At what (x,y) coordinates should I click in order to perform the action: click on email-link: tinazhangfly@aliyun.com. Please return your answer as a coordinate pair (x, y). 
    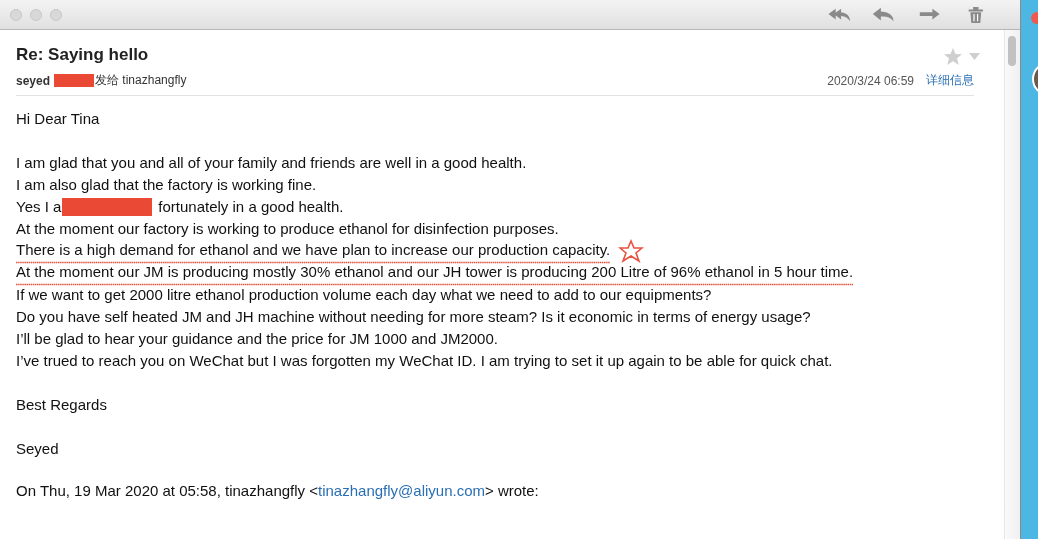
    Looking at the image, I should click on (401, 490).